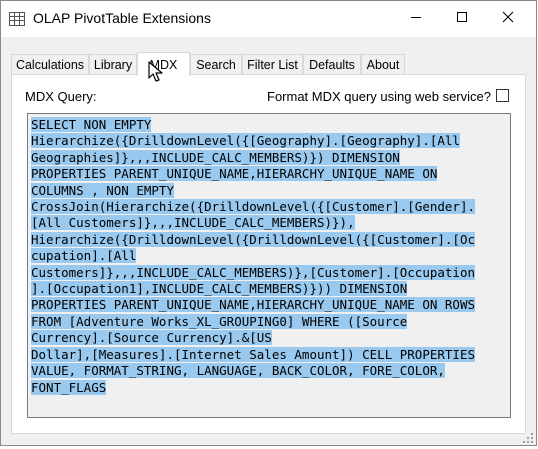  What do you see at coordinates (113, 64) in the screenshot?
I see `tab-library: Library` at bounding box center [113, 64].